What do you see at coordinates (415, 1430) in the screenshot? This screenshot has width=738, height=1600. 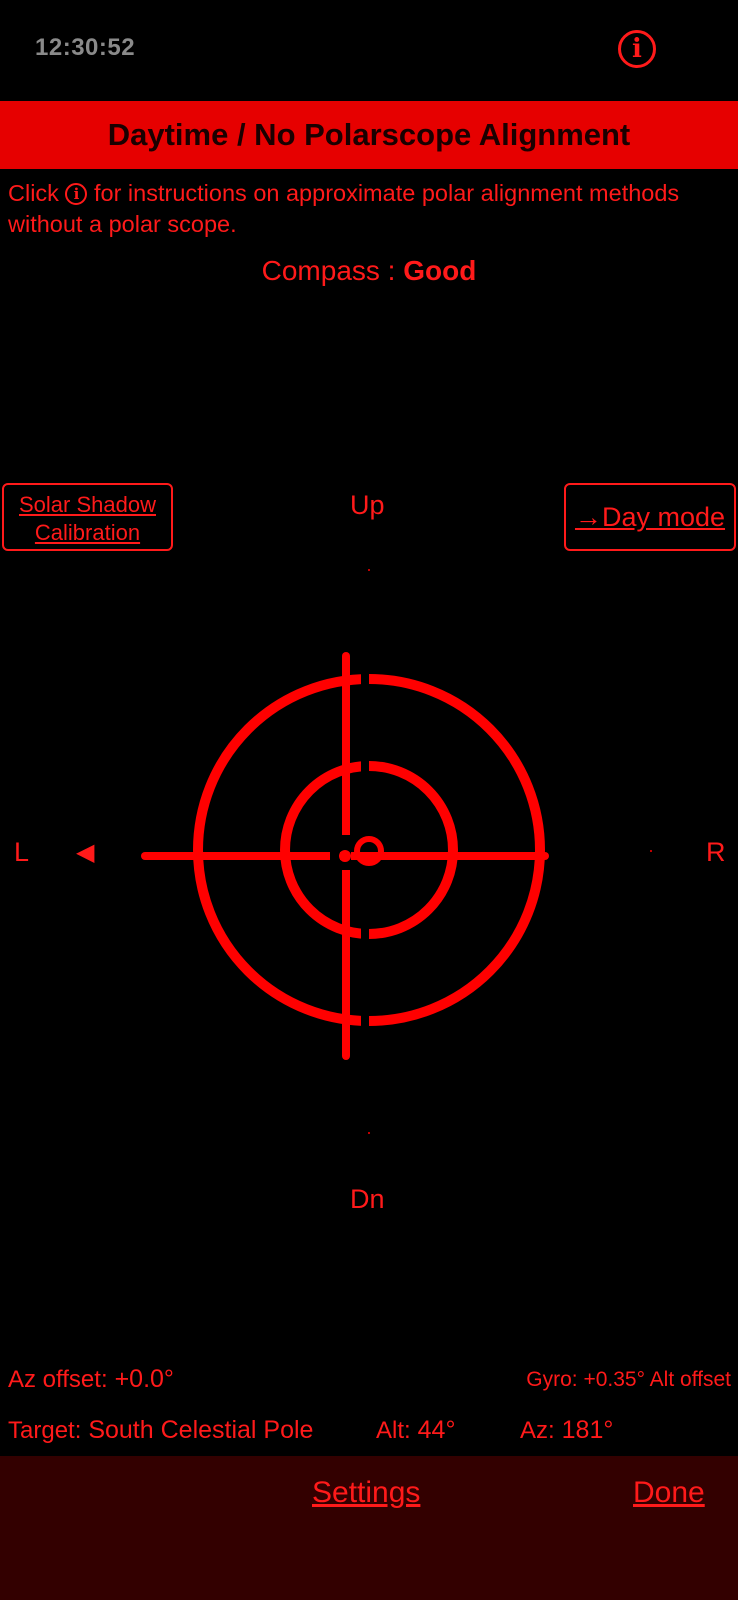 I see `alt-readout: Alt: 44°` at bounding box center [415, 1430].